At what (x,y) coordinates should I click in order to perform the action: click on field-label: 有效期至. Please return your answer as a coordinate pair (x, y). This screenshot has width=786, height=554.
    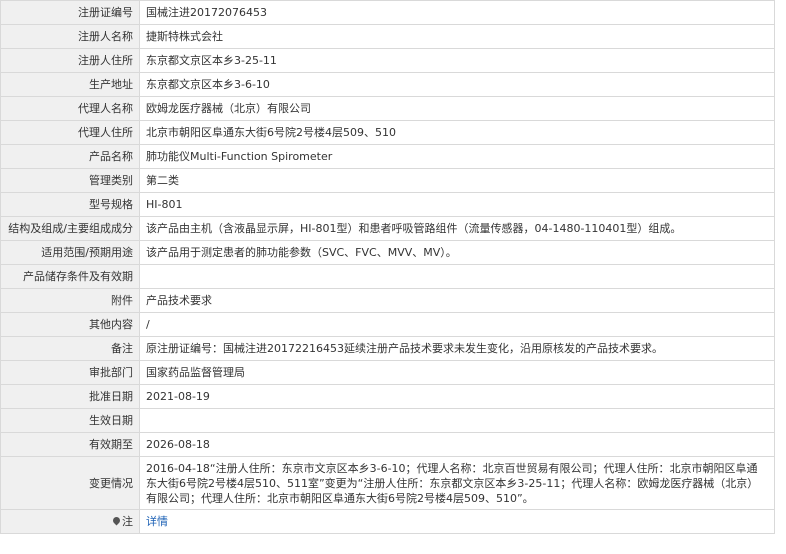
    Looking at the image, I should click on (70, 444).